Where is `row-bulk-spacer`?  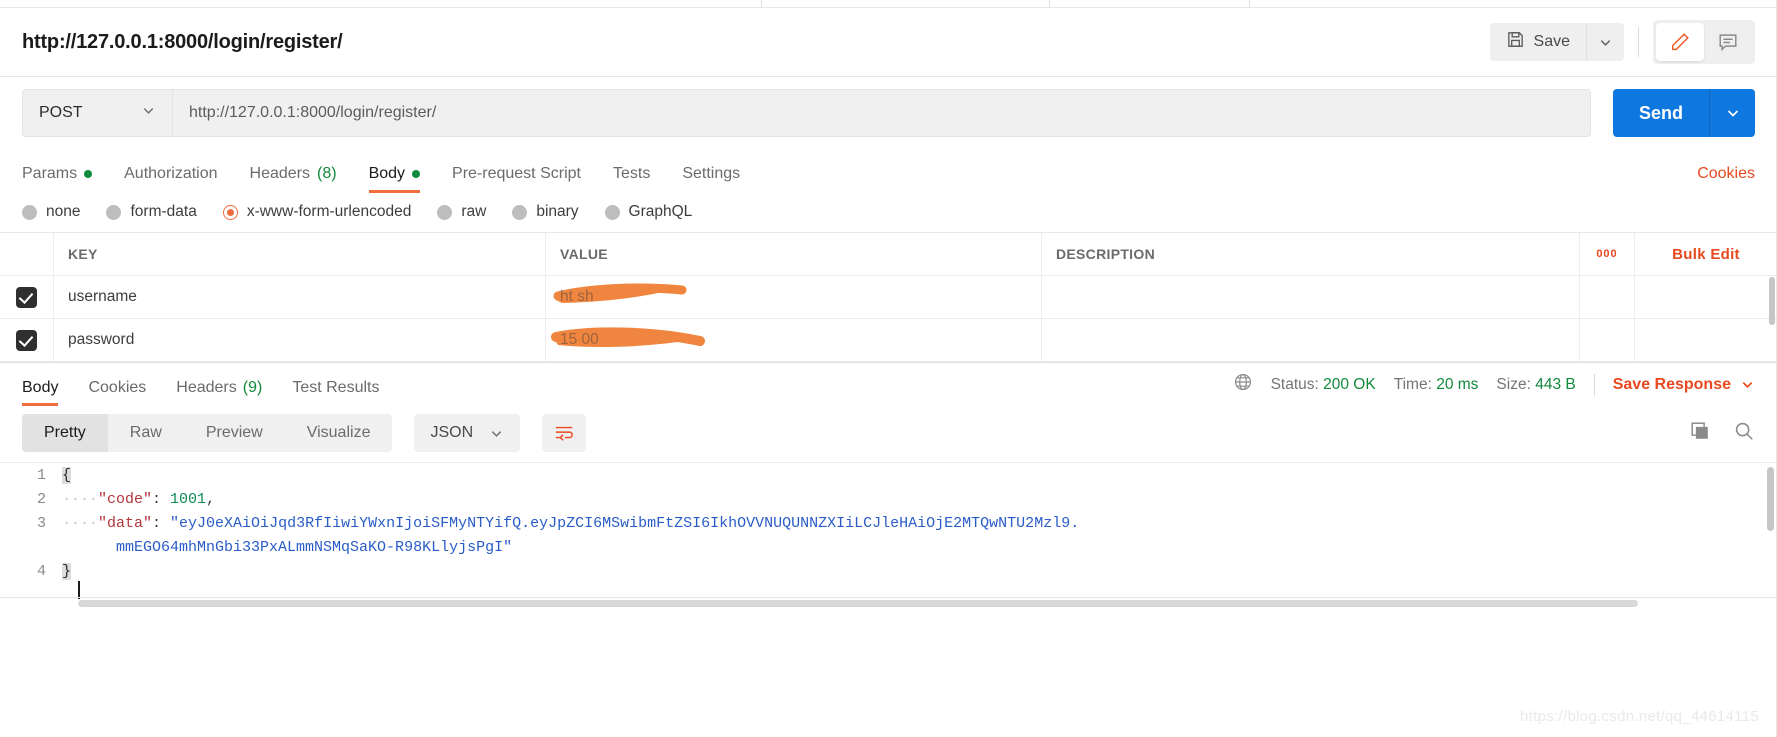
row-bulk-spacer is located at coordinates (1706, 340).